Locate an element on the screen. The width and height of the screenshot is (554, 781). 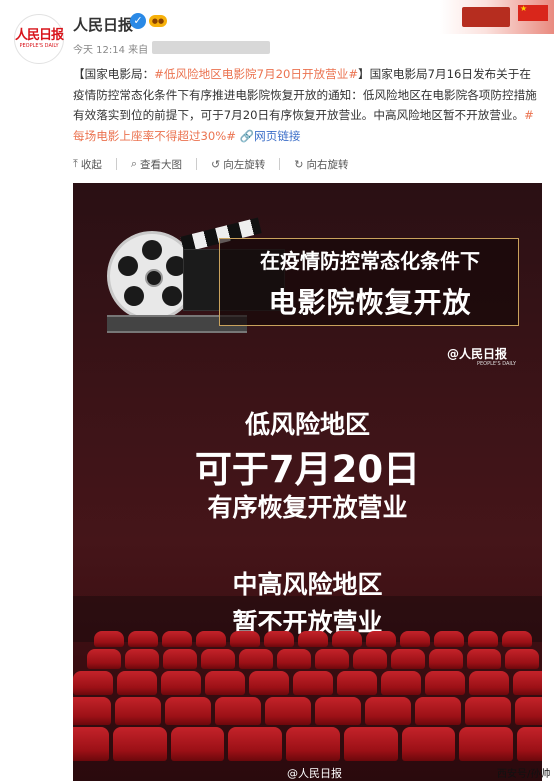
star-icon: ★ is located at coordinates (524, 8).